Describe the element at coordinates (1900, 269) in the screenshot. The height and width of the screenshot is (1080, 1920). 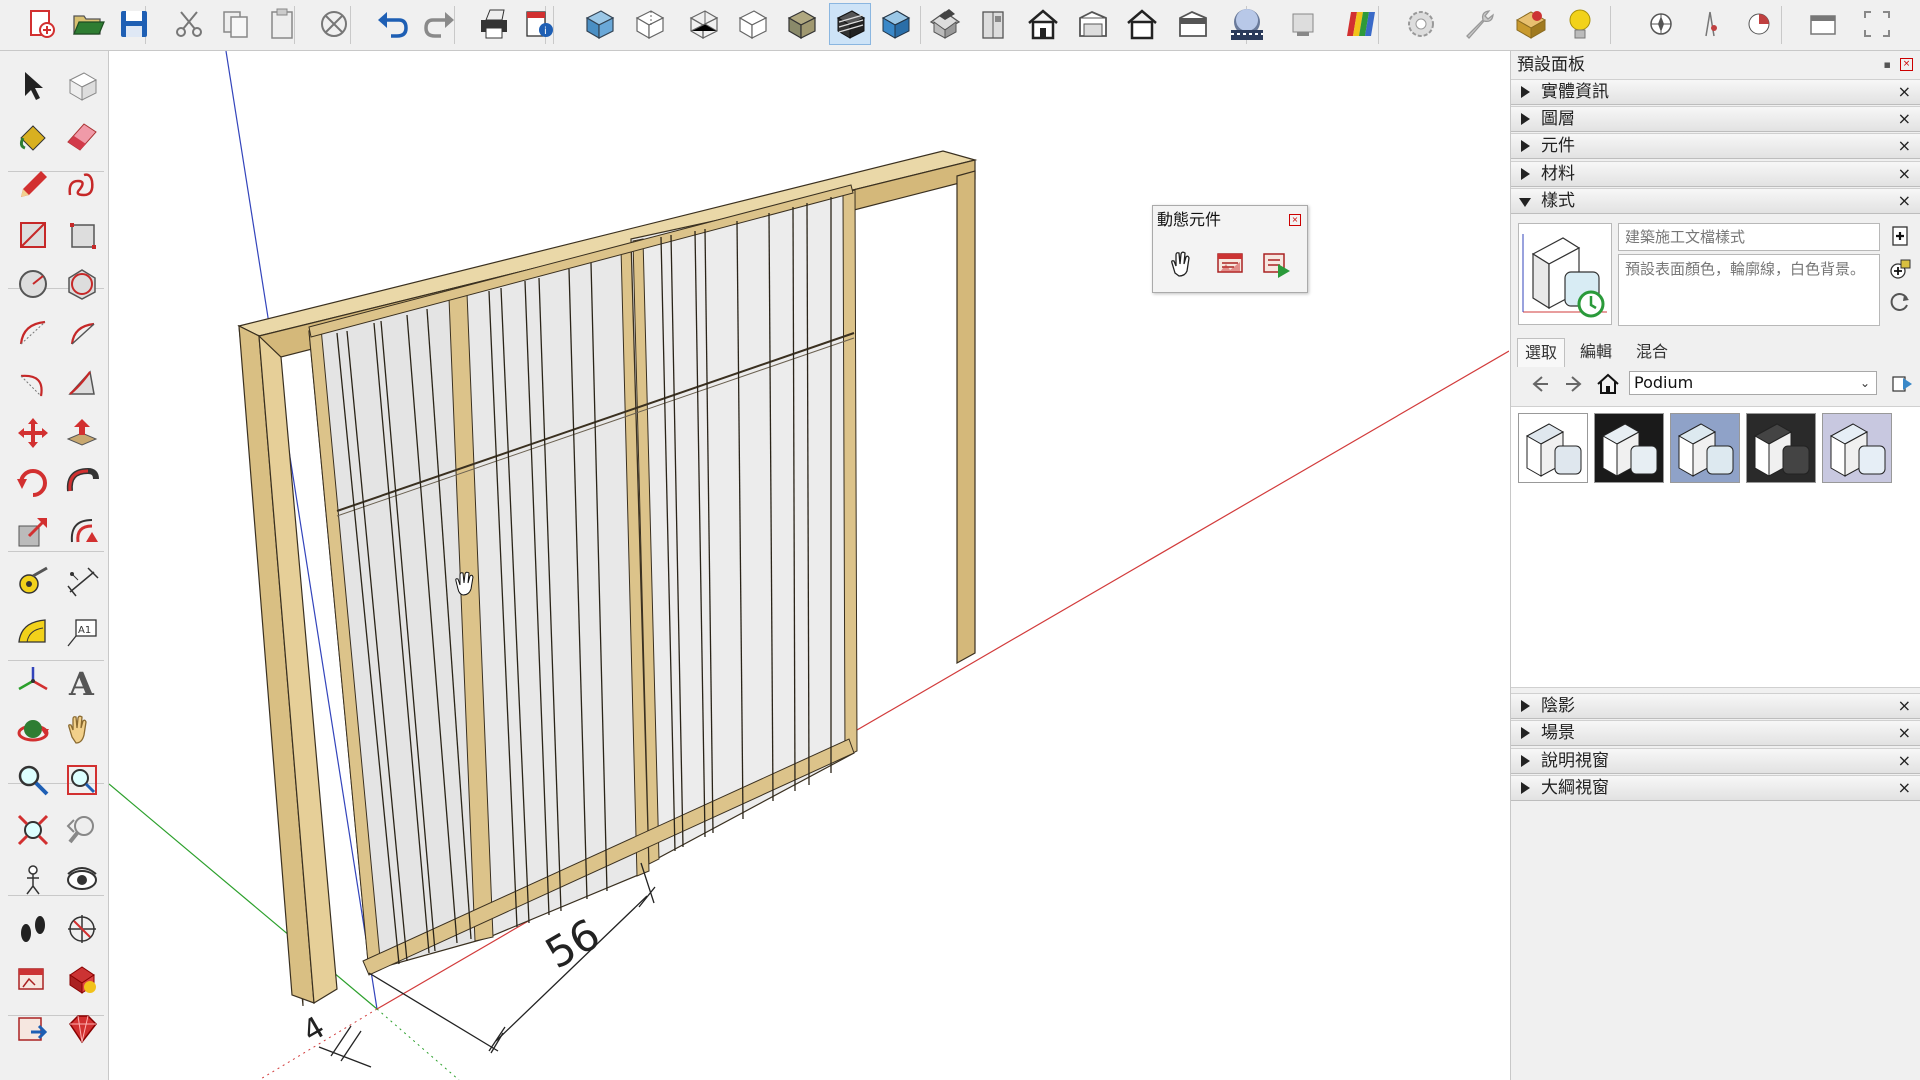
I see `update-style-icon` at that location.